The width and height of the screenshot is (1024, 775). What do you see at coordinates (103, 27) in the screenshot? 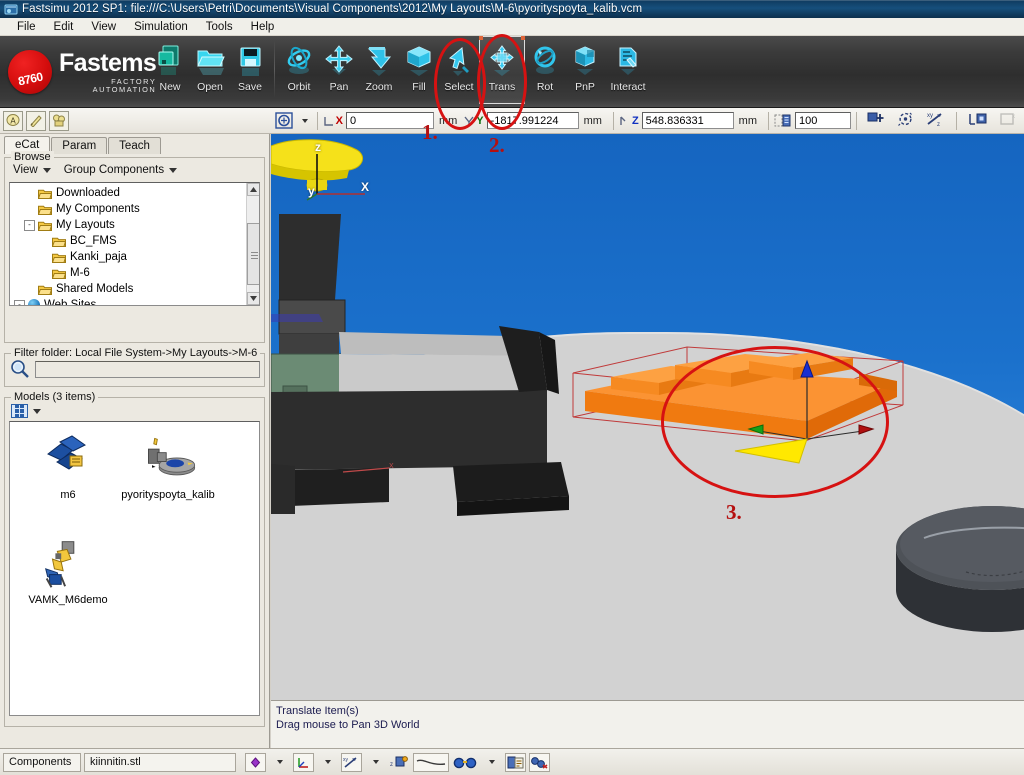
I see `menu-item-view: View` at bounding box center [103, 27].